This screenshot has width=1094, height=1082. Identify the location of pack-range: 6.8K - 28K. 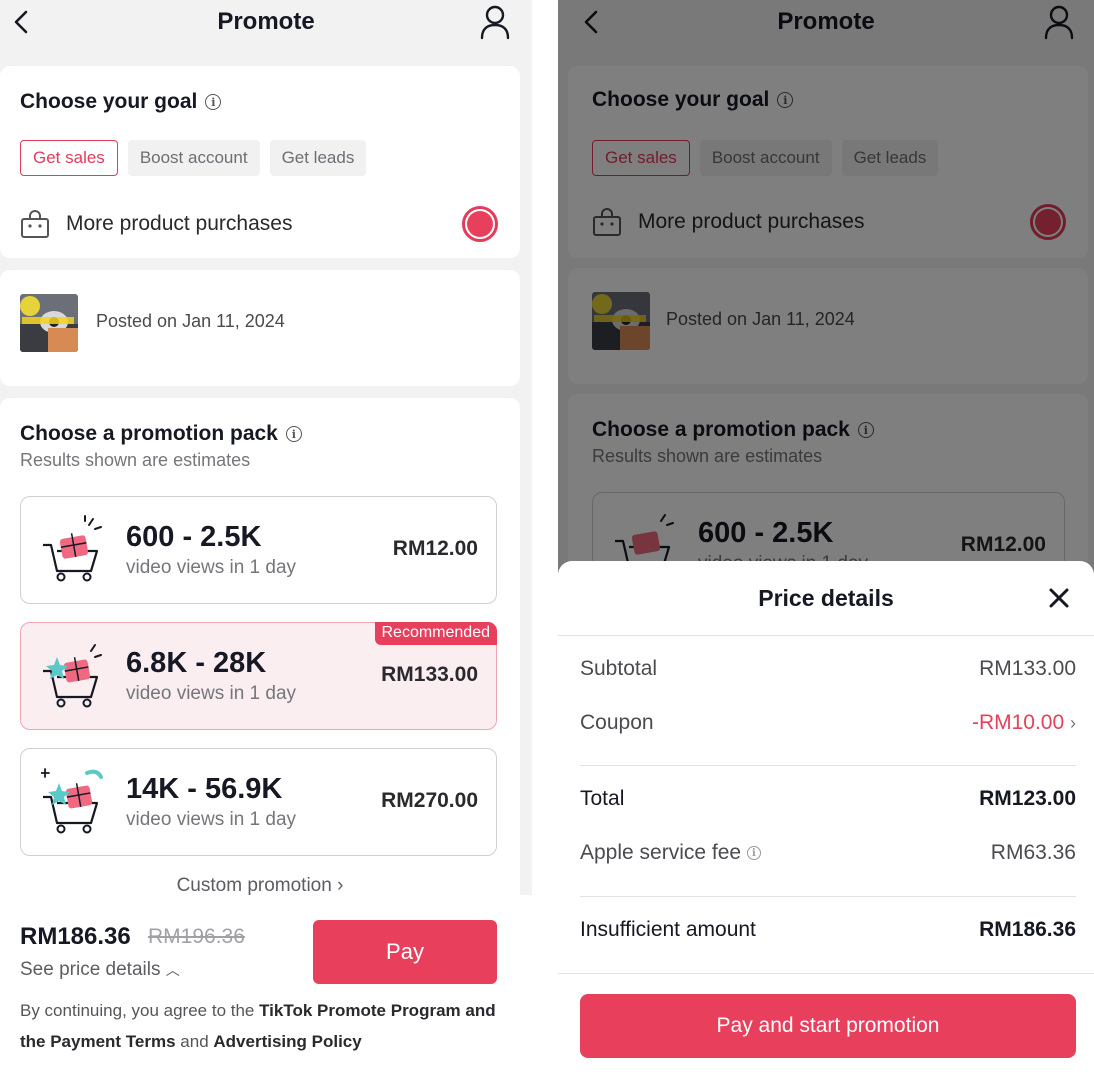
(196, 663).